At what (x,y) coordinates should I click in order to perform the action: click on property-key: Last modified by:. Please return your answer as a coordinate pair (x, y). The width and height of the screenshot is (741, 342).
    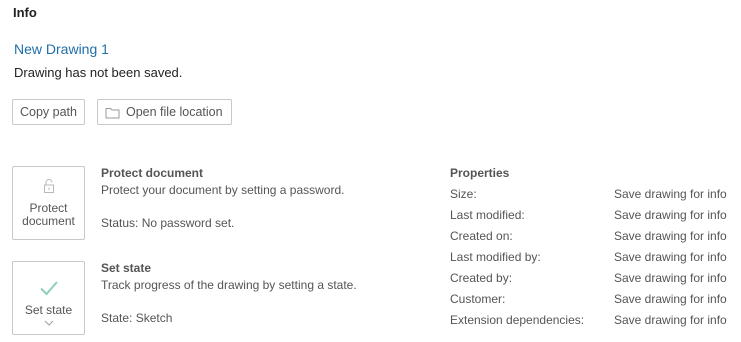
    Looking at the image, I should click on (495, 257).